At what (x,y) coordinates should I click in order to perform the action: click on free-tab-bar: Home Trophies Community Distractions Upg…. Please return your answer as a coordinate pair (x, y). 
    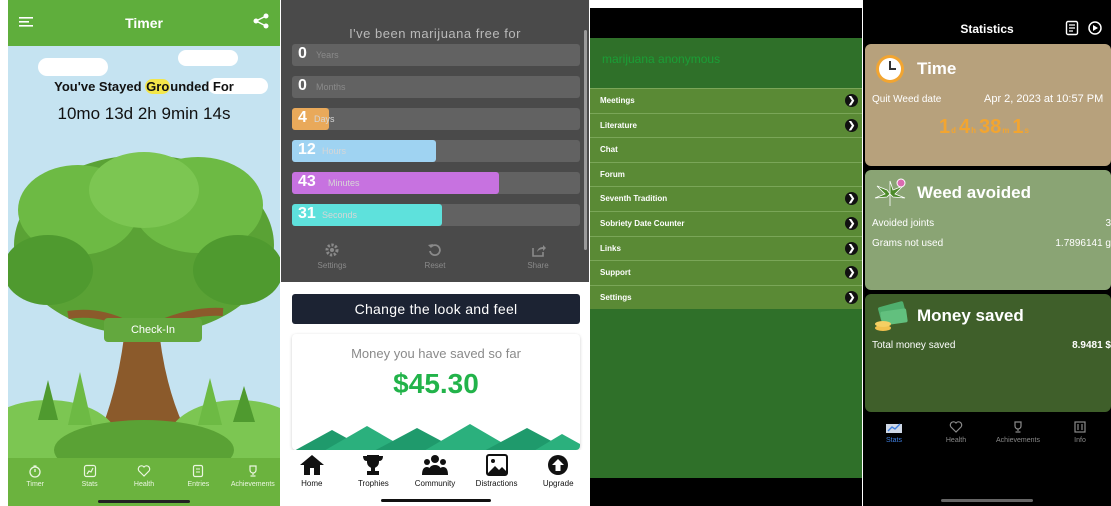
    Looking at the image, I should click on (435, 478).